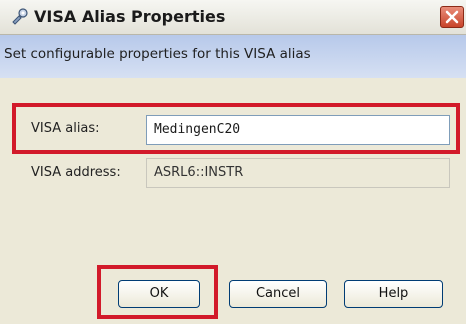  I want to click on visa-address-field: ASRL6::INSTR, so click(298, 173).